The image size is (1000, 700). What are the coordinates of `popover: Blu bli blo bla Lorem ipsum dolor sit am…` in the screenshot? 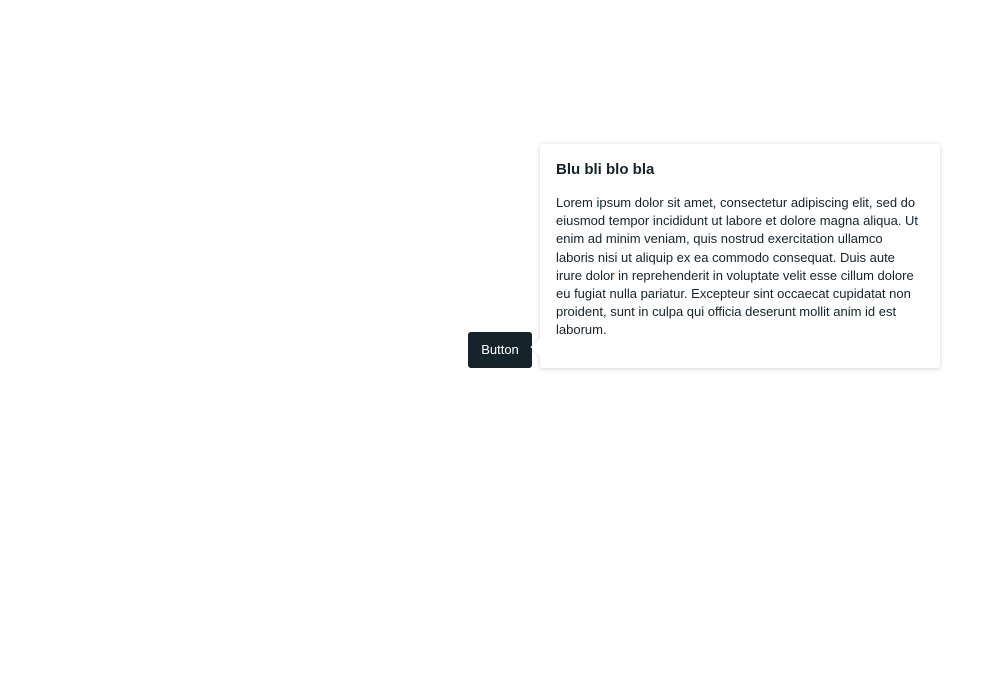 It's located at (735, 256).